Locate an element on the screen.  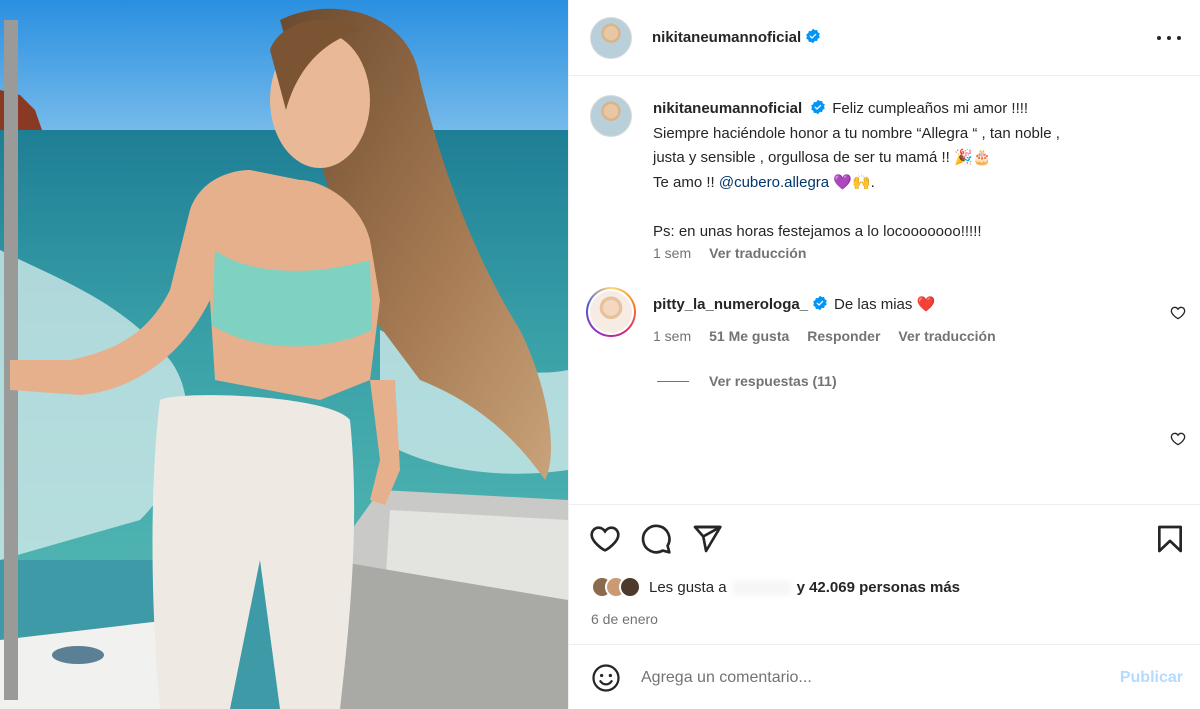
caption-translate-link: Ver traducción is located at coordinates (757, 253).